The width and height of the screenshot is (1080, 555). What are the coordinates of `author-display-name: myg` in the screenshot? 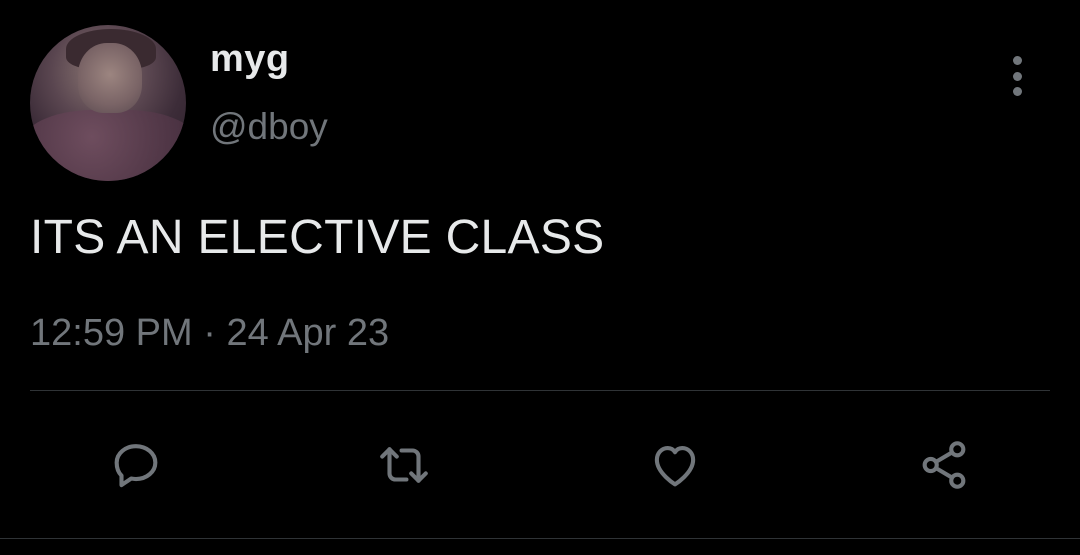 It's located at (250, 59).